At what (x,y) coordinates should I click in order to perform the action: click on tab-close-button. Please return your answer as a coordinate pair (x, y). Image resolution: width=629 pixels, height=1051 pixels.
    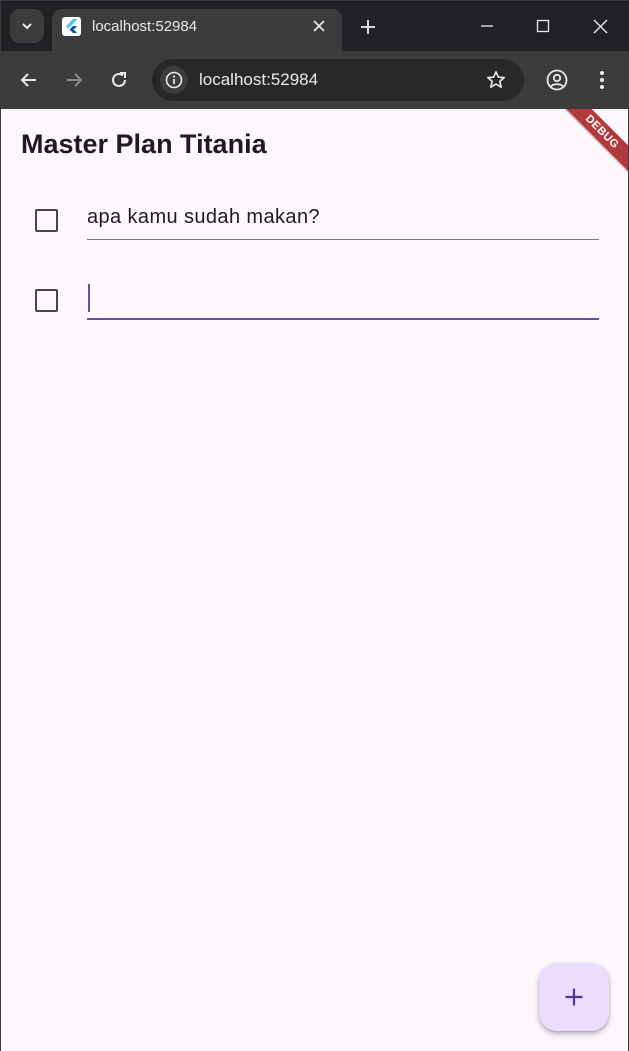
    Looking at the image, I should click on (319, 26).